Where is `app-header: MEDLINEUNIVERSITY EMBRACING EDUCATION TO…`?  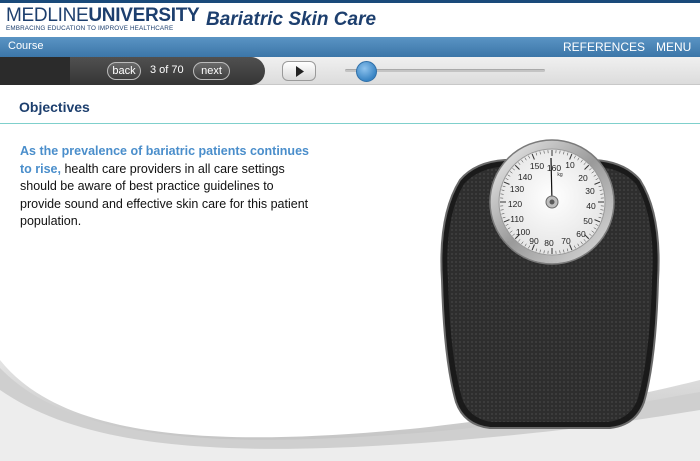
app-header: MEDLINEUNIVERSITY EMBRACING EDUCATION TO… is located at coordinates (350, 18).